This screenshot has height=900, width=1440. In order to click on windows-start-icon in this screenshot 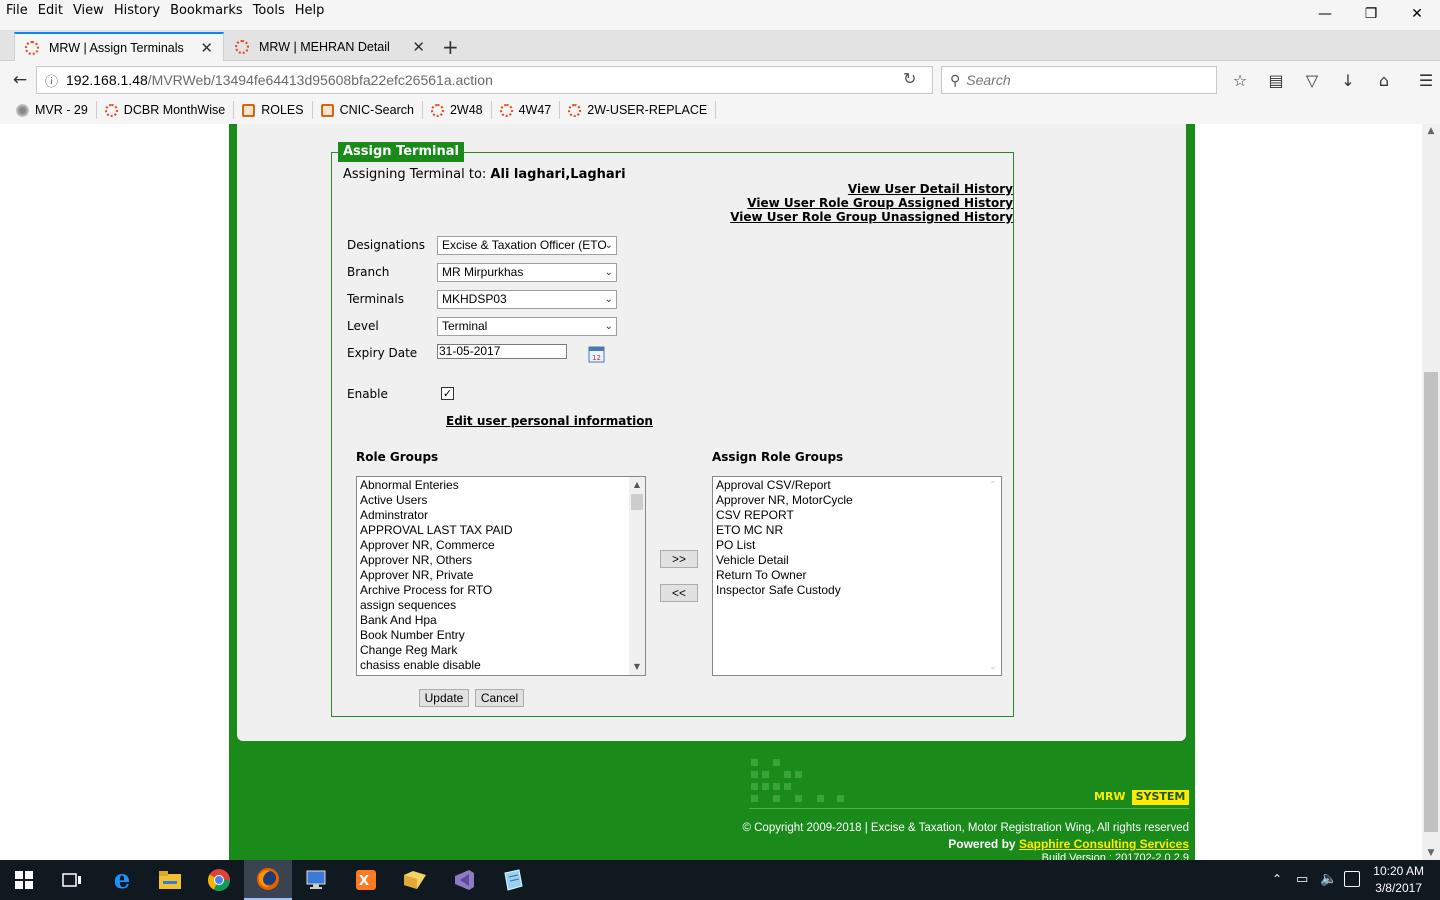, I will do `click(24, 880)`.